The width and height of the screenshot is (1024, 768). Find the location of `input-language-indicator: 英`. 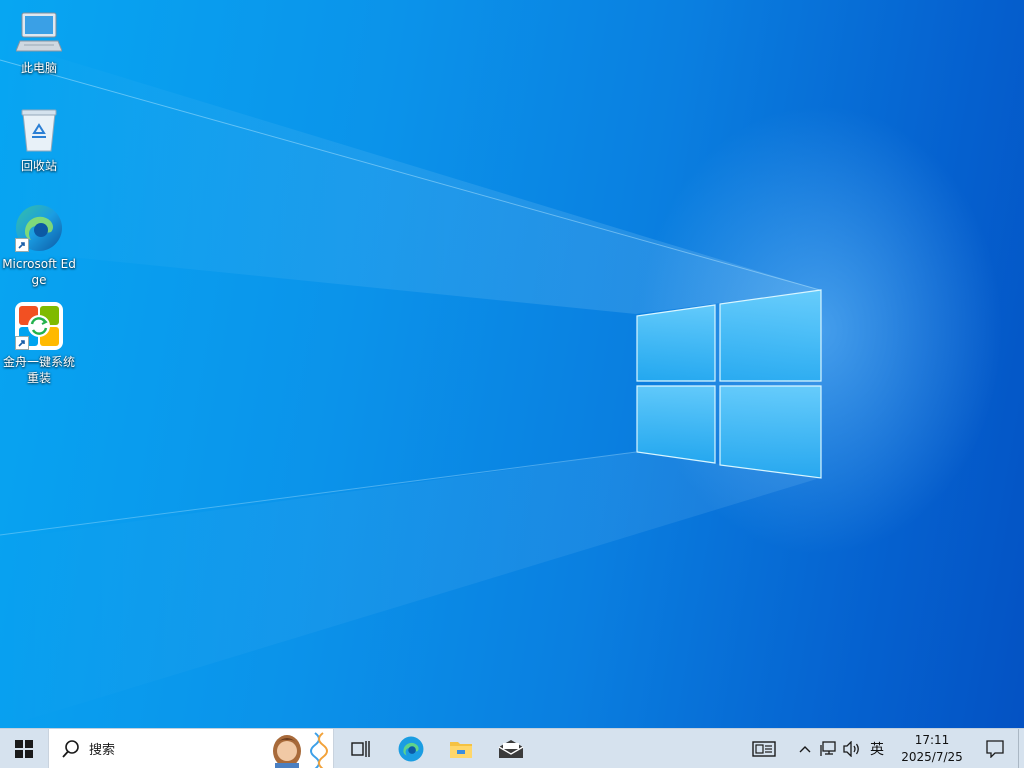

input-language-indicator: 英 is located at coordinates (877, 748).